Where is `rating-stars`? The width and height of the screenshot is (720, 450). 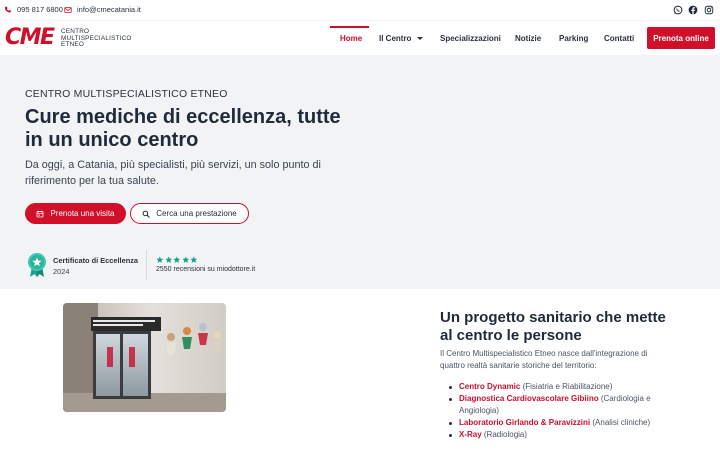 rating-stars is located at coordinates (177, 260).